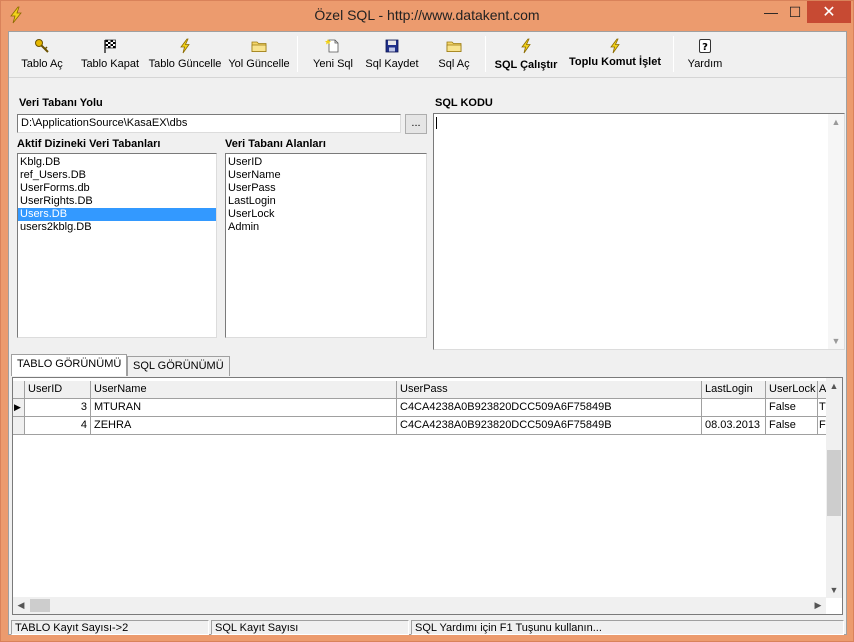  What do you see at coordinates (21, 605) in the screenshot?
I see `scroll-left-icon: ◀` at bounding box center [21, 605].